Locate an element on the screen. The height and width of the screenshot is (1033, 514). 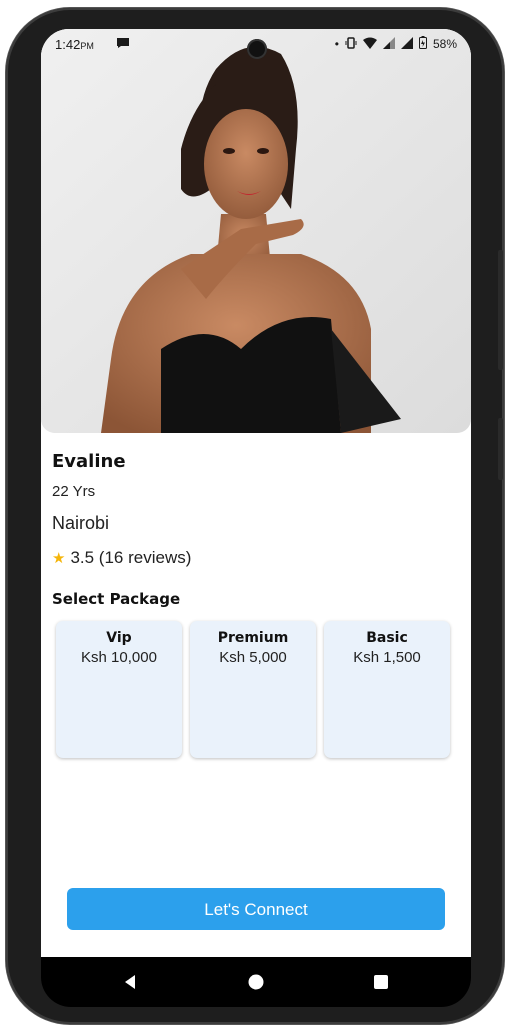
package-card-vip: Vip Ksh 10,000 is located at coordinates (119, 689).